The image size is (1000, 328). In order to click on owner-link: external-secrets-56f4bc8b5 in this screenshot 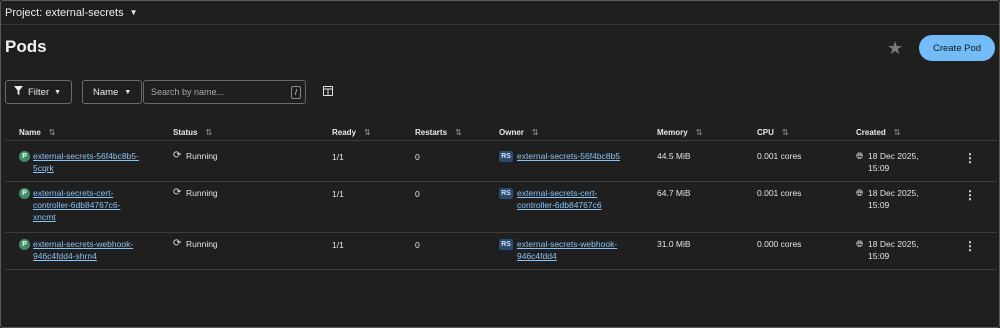, I will do `click(568, 156)`.